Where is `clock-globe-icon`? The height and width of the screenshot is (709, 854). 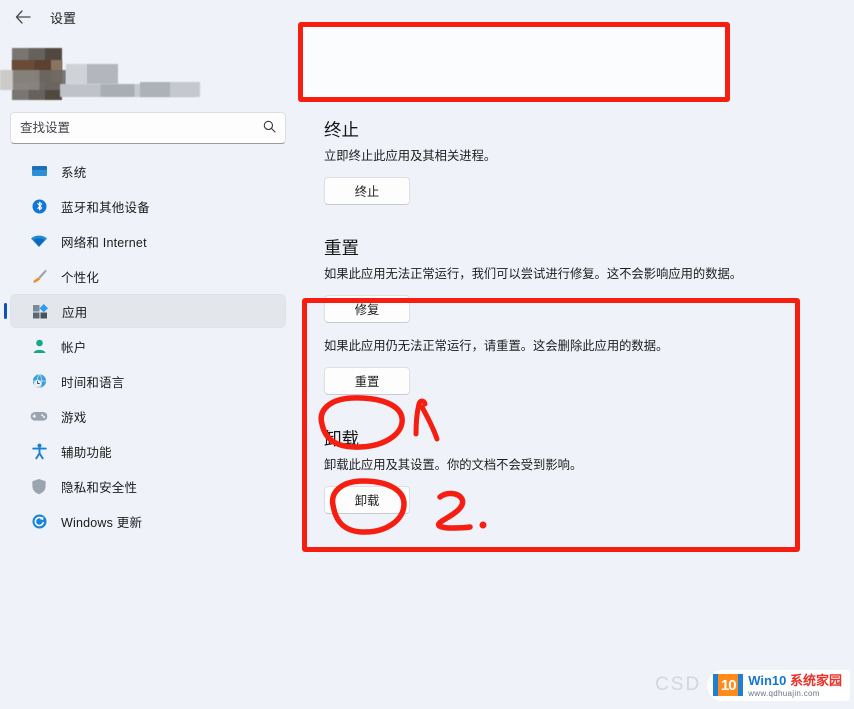
clock-globe-icon is located at coordinates (39, 381).